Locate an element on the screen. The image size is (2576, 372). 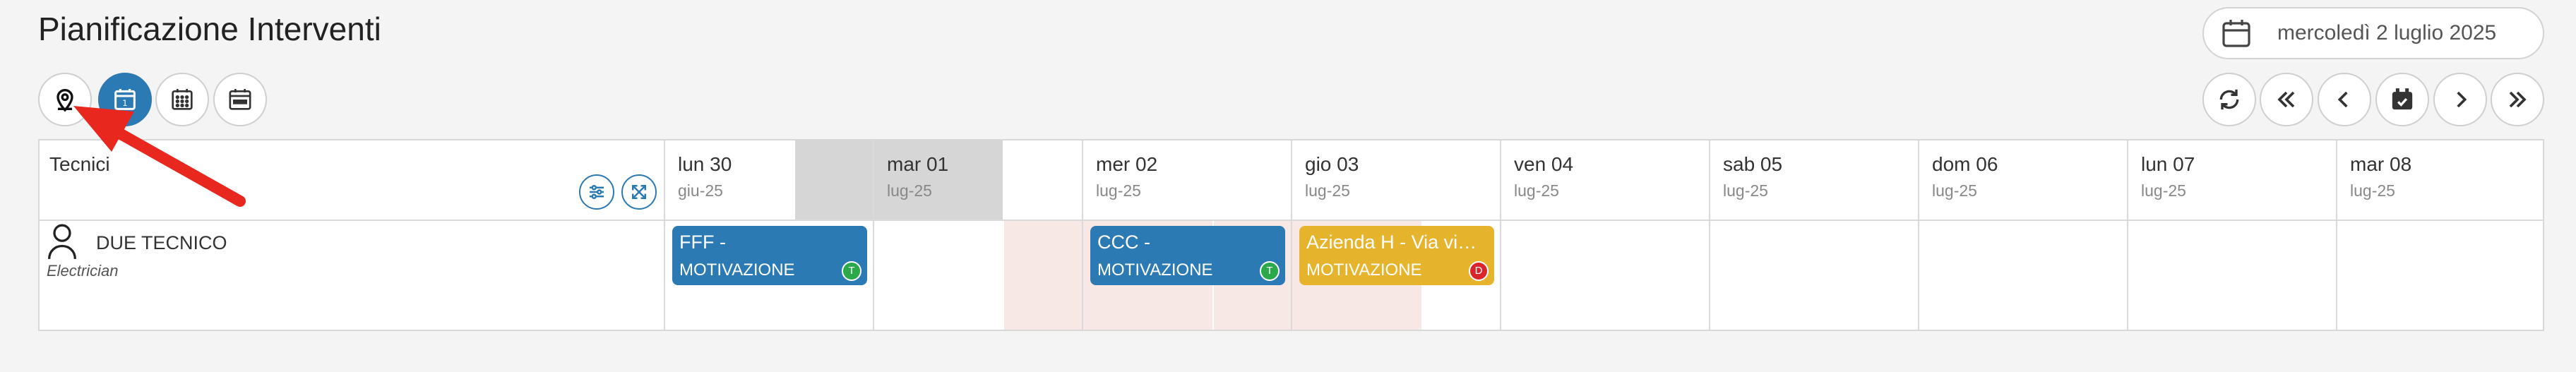
event-card: Azienda H - Via viani... MOTIVAZIONE D is located at coordinates (1396, 256).